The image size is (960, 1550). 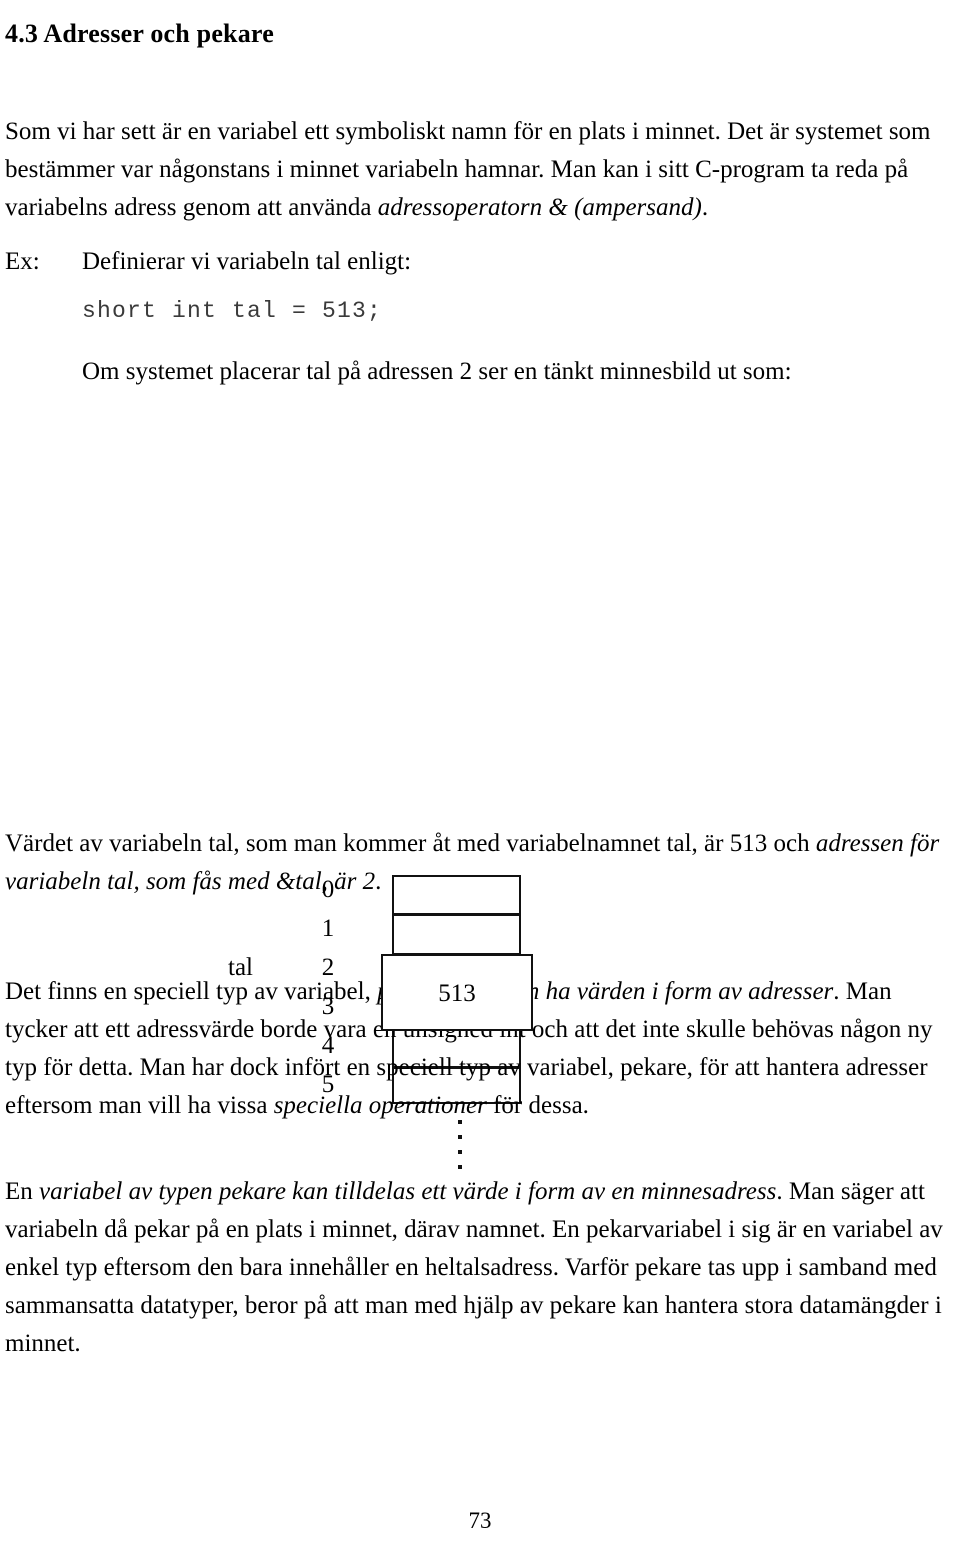 I want to click on memory-cell-value: 513, so click(x=457, y=993).